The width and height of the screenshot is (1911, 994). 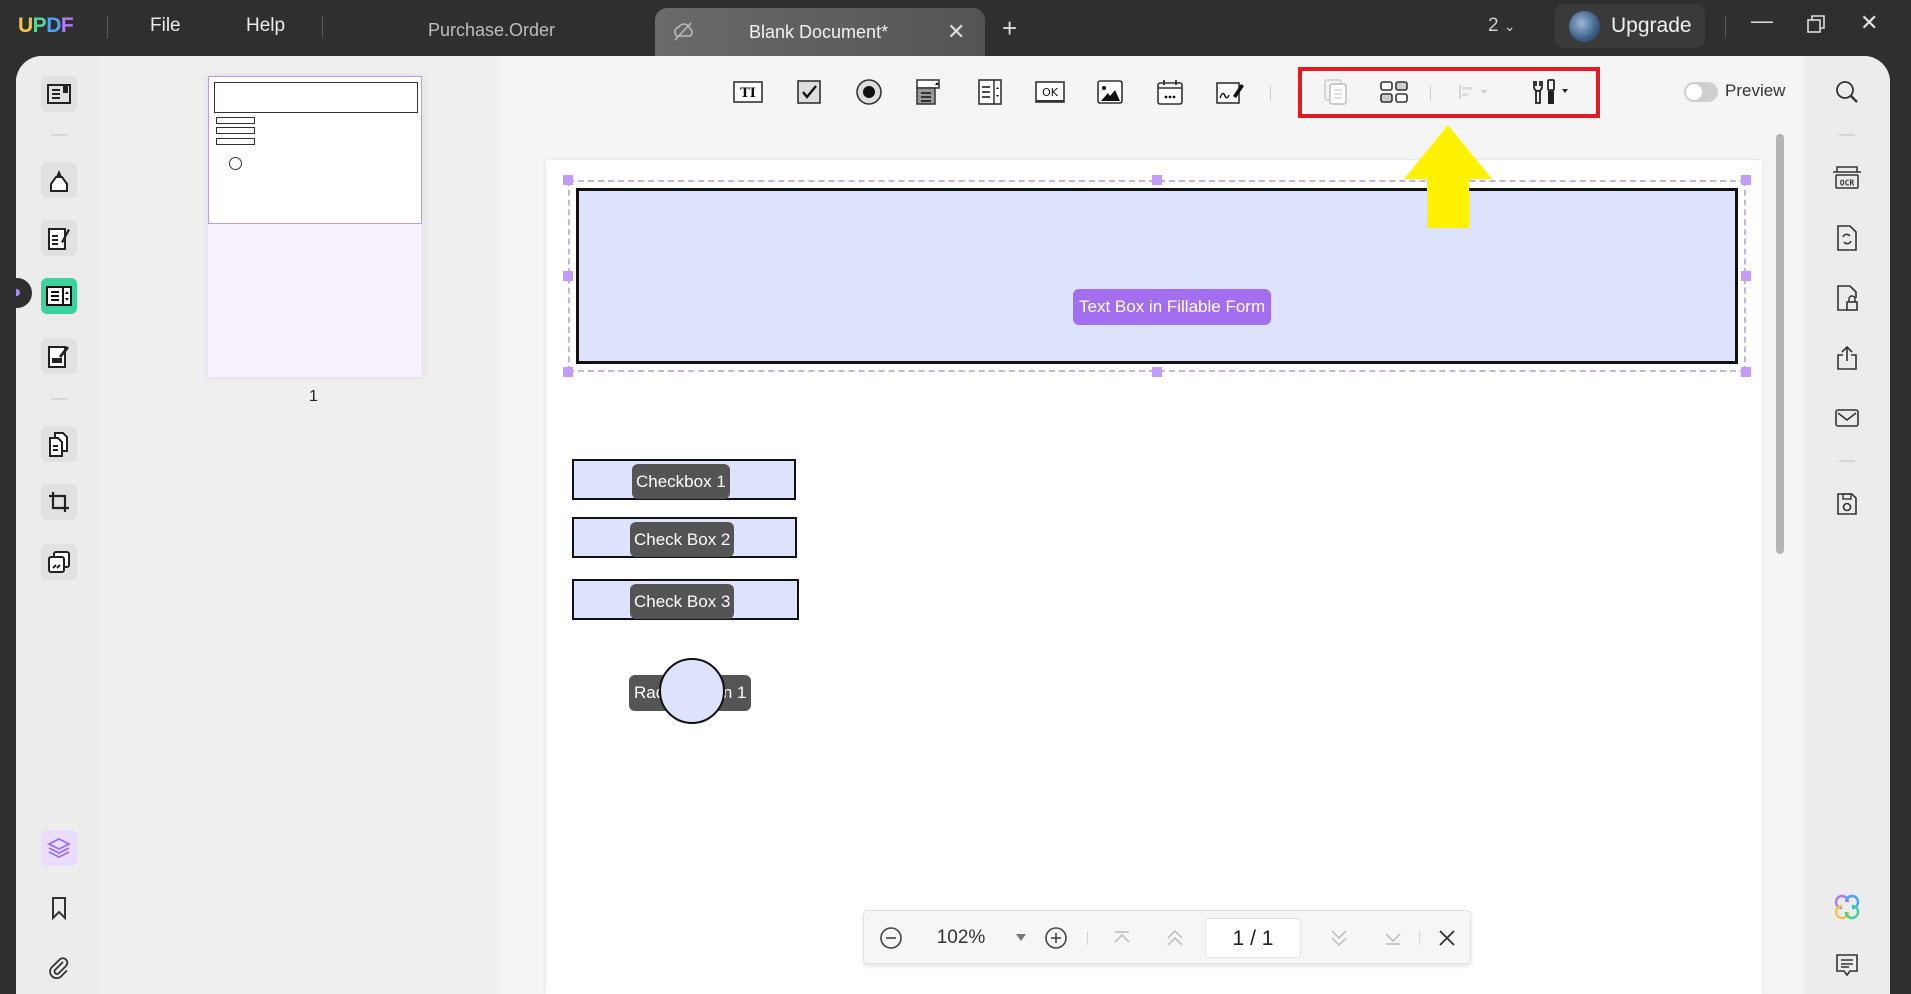 What do you see at coordinates (1847, 298) in the screenshot?
I see `protect-icon` at bounding box center [1847, 298].